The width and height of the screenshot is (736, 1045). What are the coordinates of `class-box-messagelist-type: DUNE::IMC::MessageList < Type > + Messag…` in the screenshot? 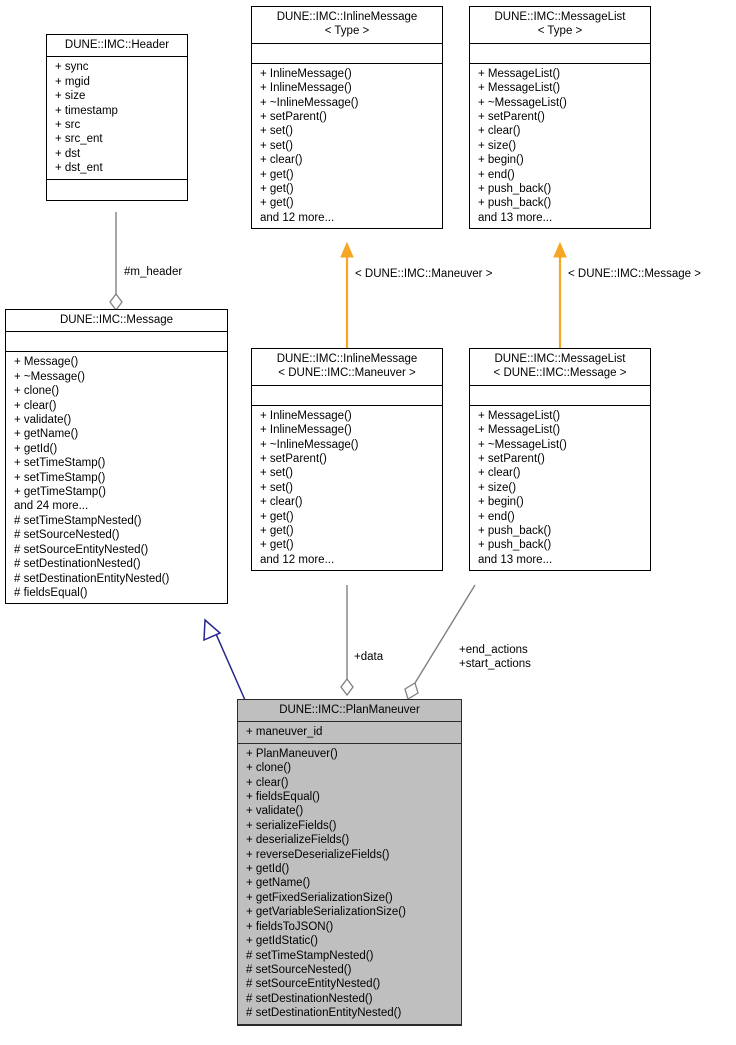 It's located at (560, 118).